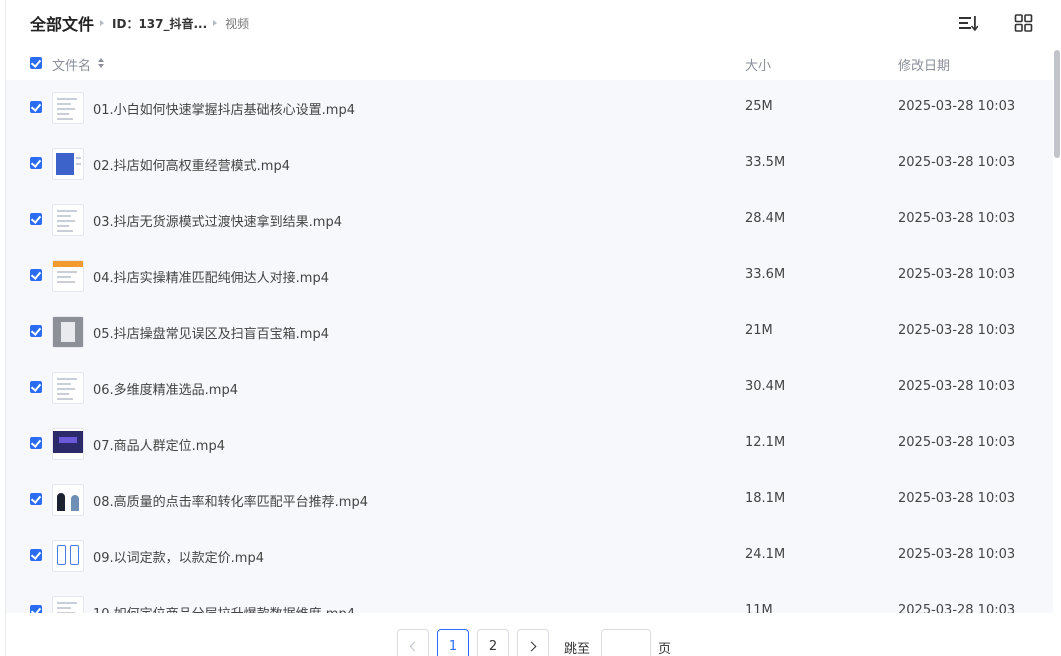  What do you see at coordinates (529, 444) in the screenshot?
I see `file-row: 07.商品人群定位.mp4 12.1M 2025-03-28 10:03` at bounding box center [529, 444].